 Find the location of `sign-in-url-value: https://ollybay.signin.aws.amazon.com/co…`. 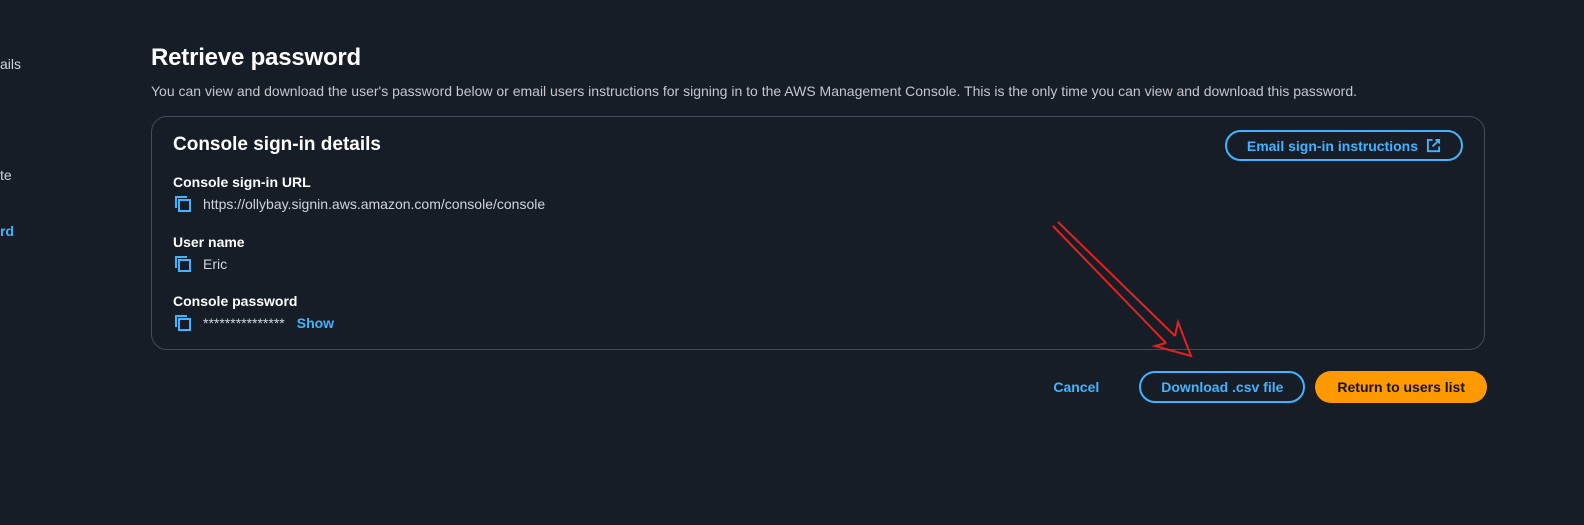

sign-in-url-value: https://ollybay.signin.aws.amazon.com/co… is located at coordinates (374, 204).